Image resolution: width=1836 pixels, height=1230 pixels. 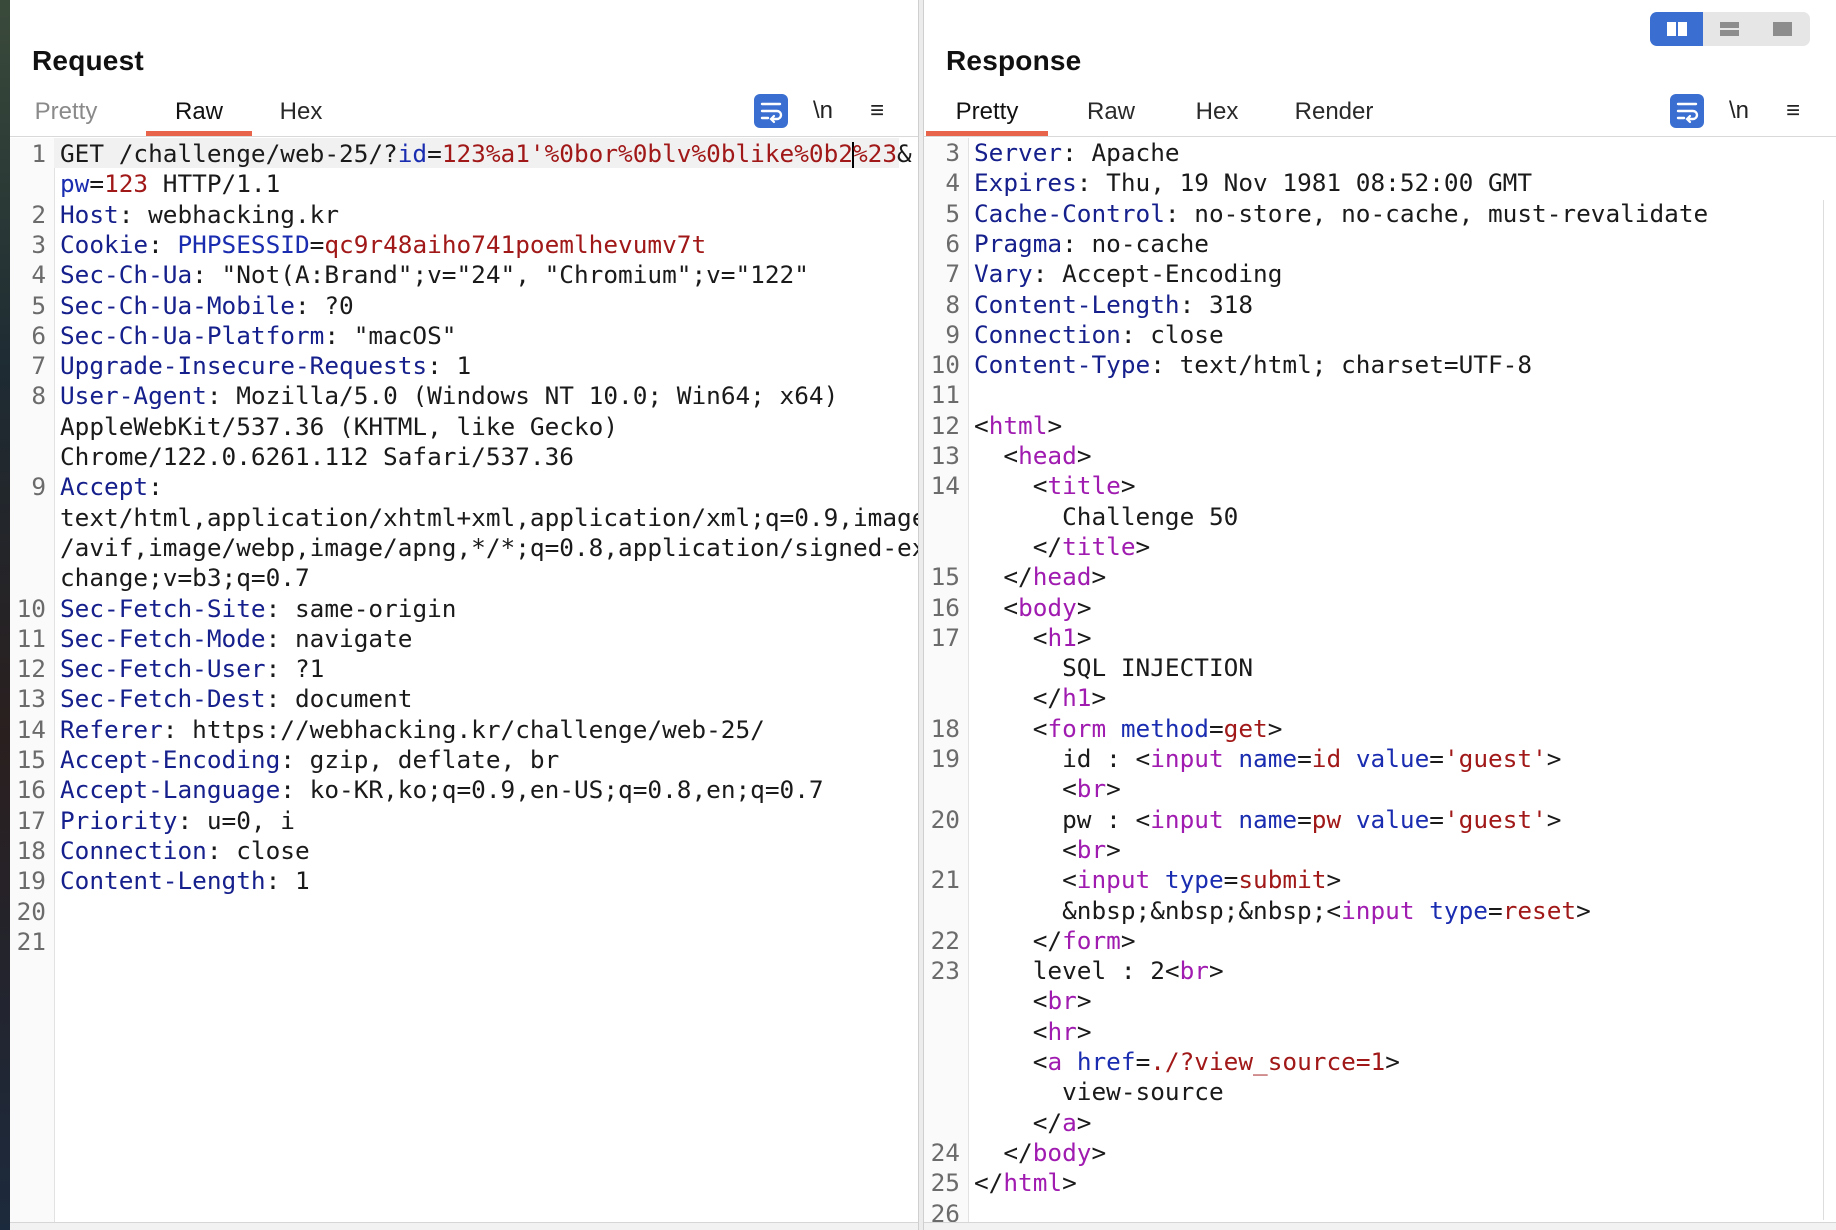 I want to click on single-icon, so click(x=1782, y=29).